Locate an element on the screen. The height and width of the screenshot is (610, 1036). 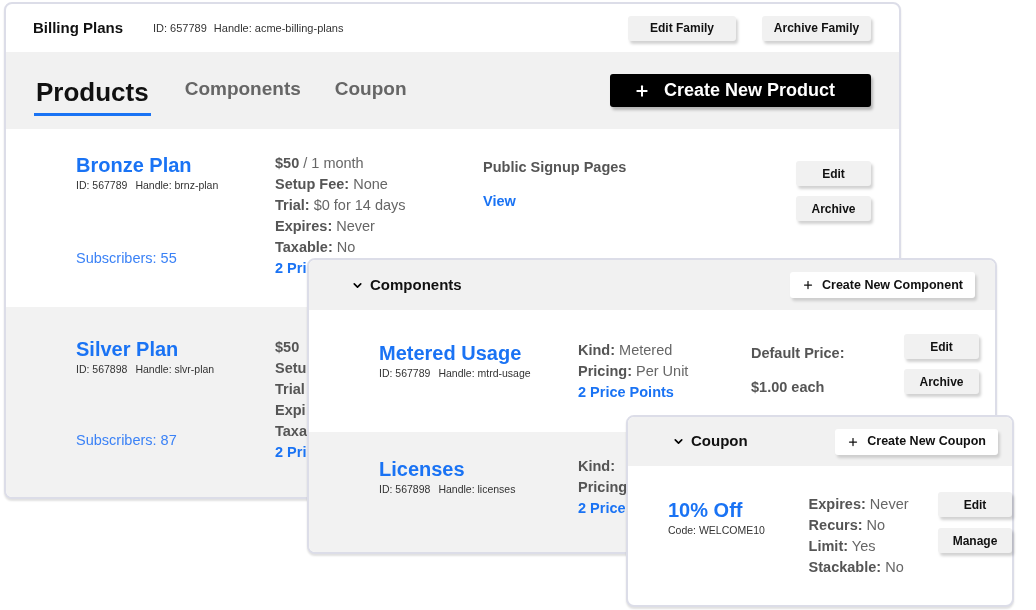
detail-text: $50 / 1 month is located at coordinates (319, 163).